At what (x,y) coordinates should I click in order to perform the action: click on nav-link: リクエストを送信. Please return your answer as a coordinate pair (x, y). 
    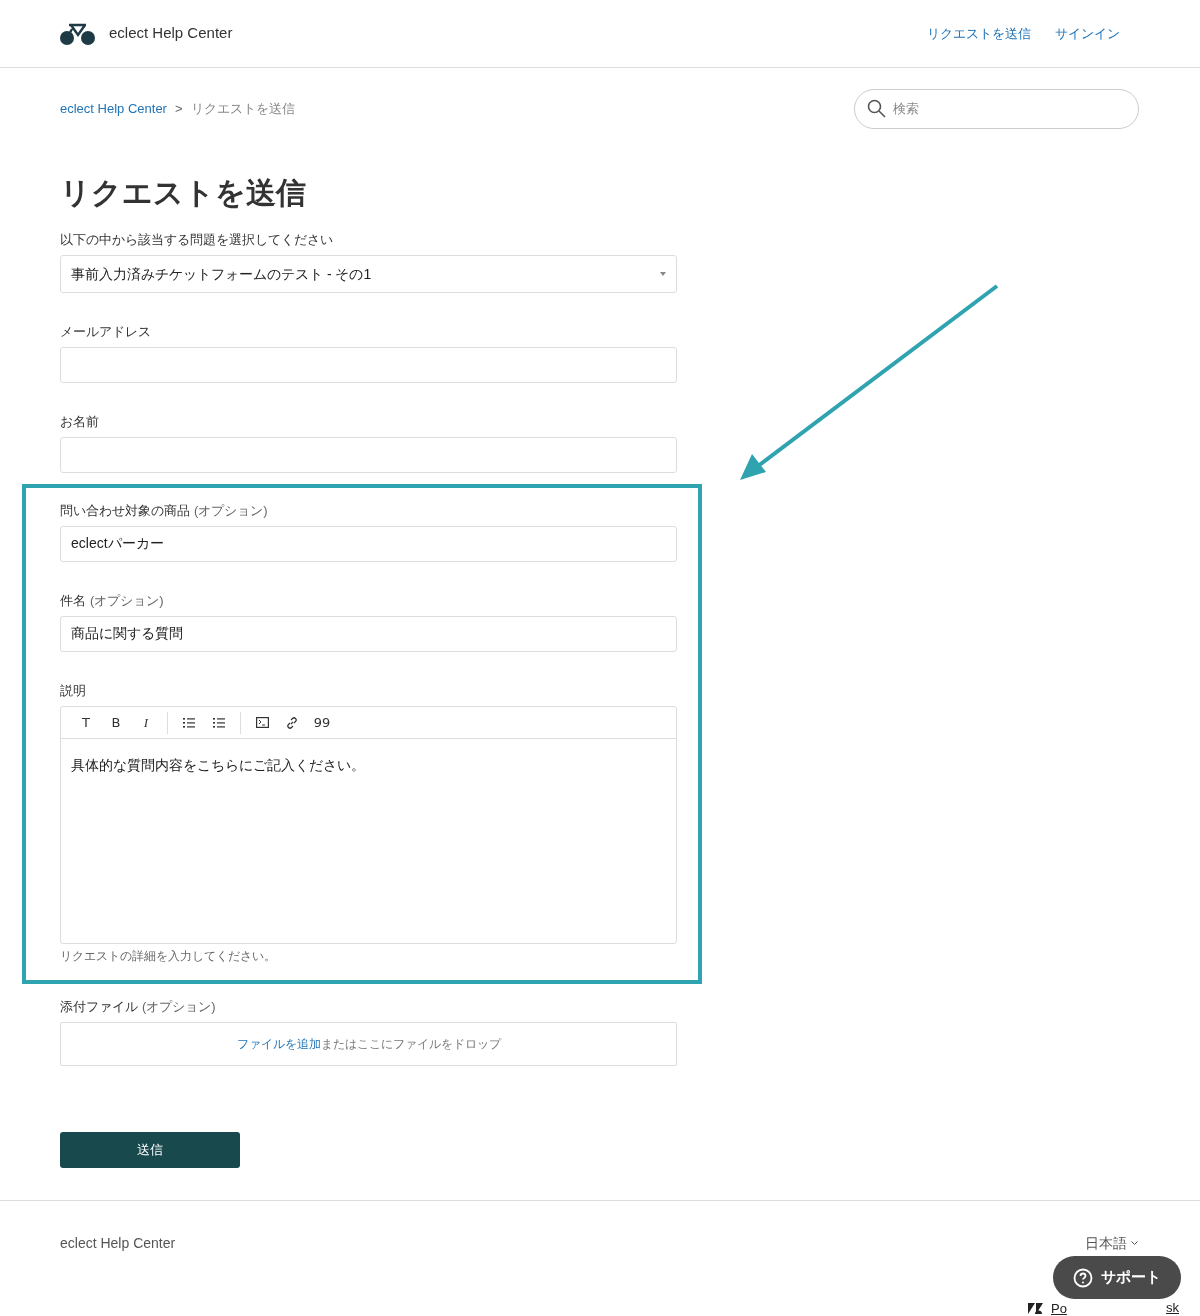
    Looking at the image, I should click on (979, 33).